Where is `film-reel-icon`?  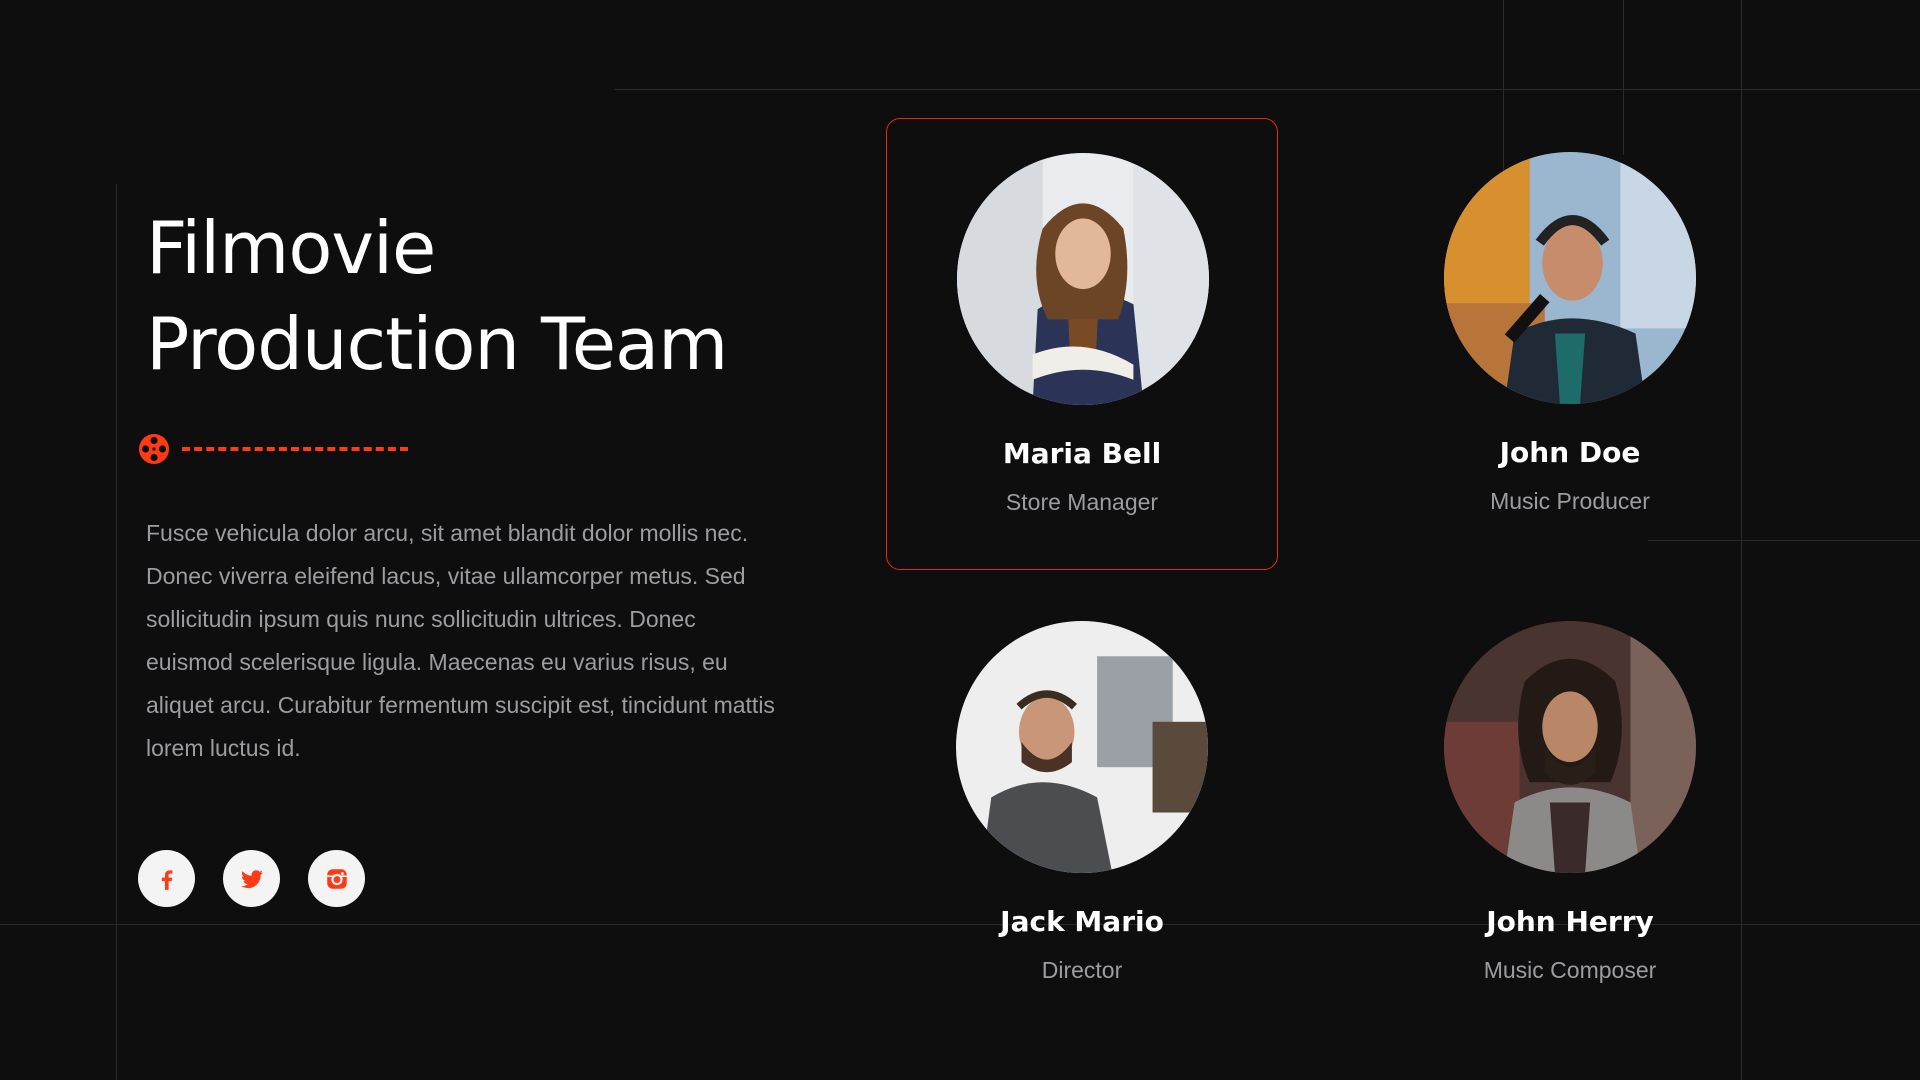 film-reel-icon is located at coordinates (154, 449).